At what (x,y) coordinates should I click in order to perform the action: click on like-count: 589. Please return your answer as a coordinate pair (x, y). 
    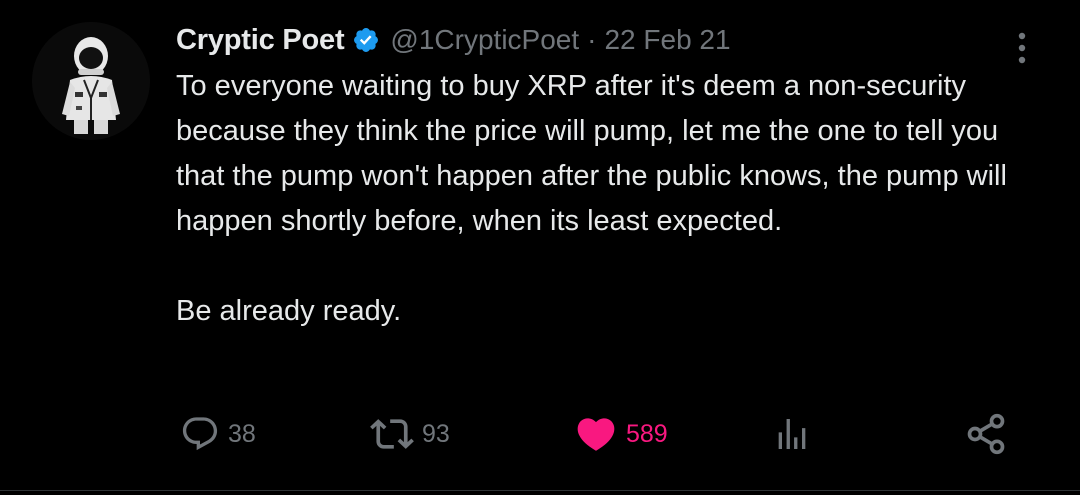
    Looking at the image, I should click on (647, 433).